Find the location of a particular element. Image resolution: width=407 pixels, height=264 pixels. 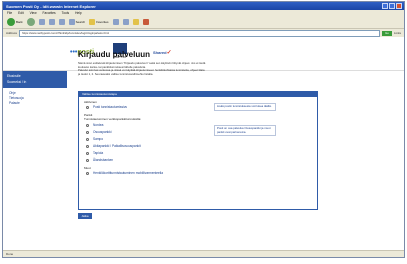

print-icon is located at coordinates (135, 22).